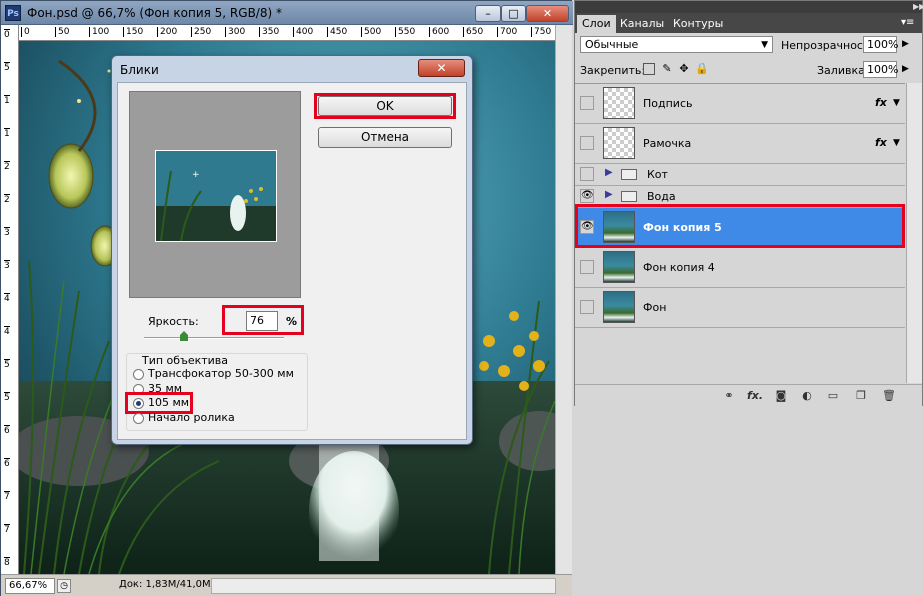  What do you see at coordinates (383, 586) in the screenshot?
I see `horizontal-scrollbar` at bounding box center [383, 586].